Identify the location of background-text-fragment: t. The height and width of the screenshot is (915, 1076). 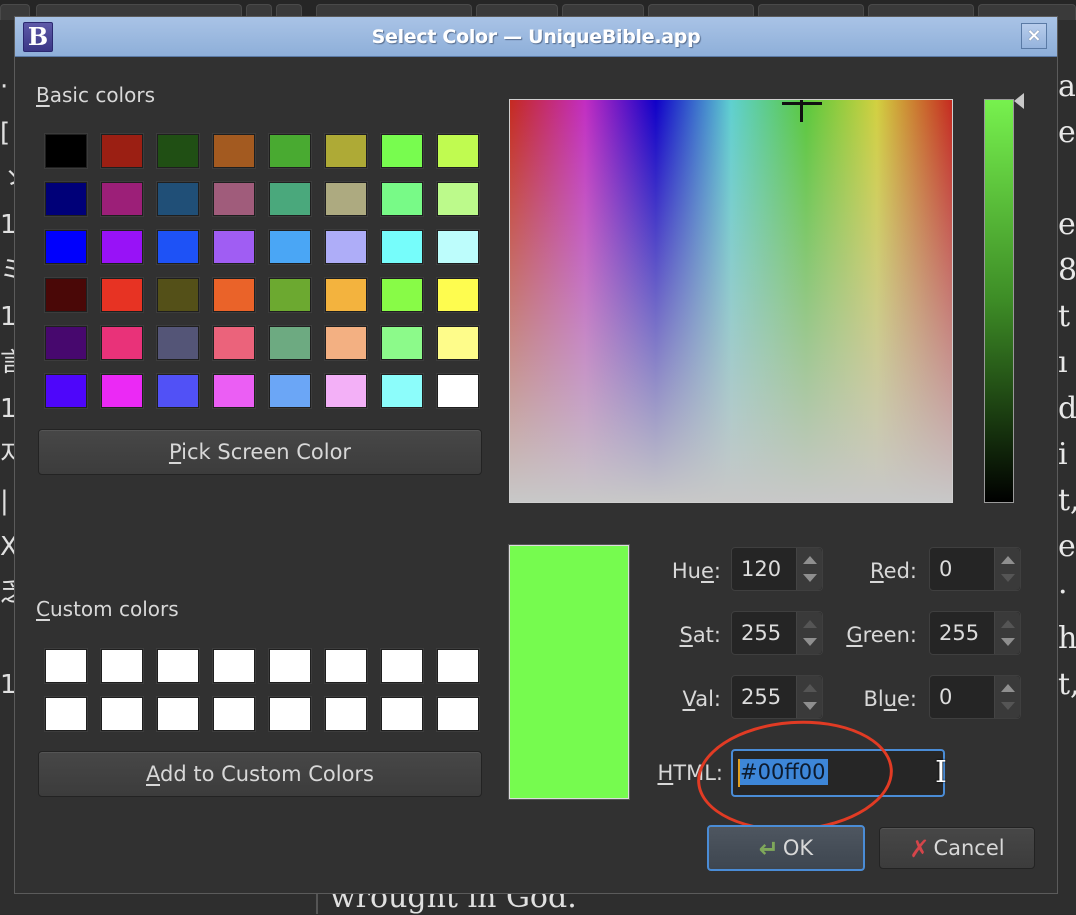
(1067, 317).